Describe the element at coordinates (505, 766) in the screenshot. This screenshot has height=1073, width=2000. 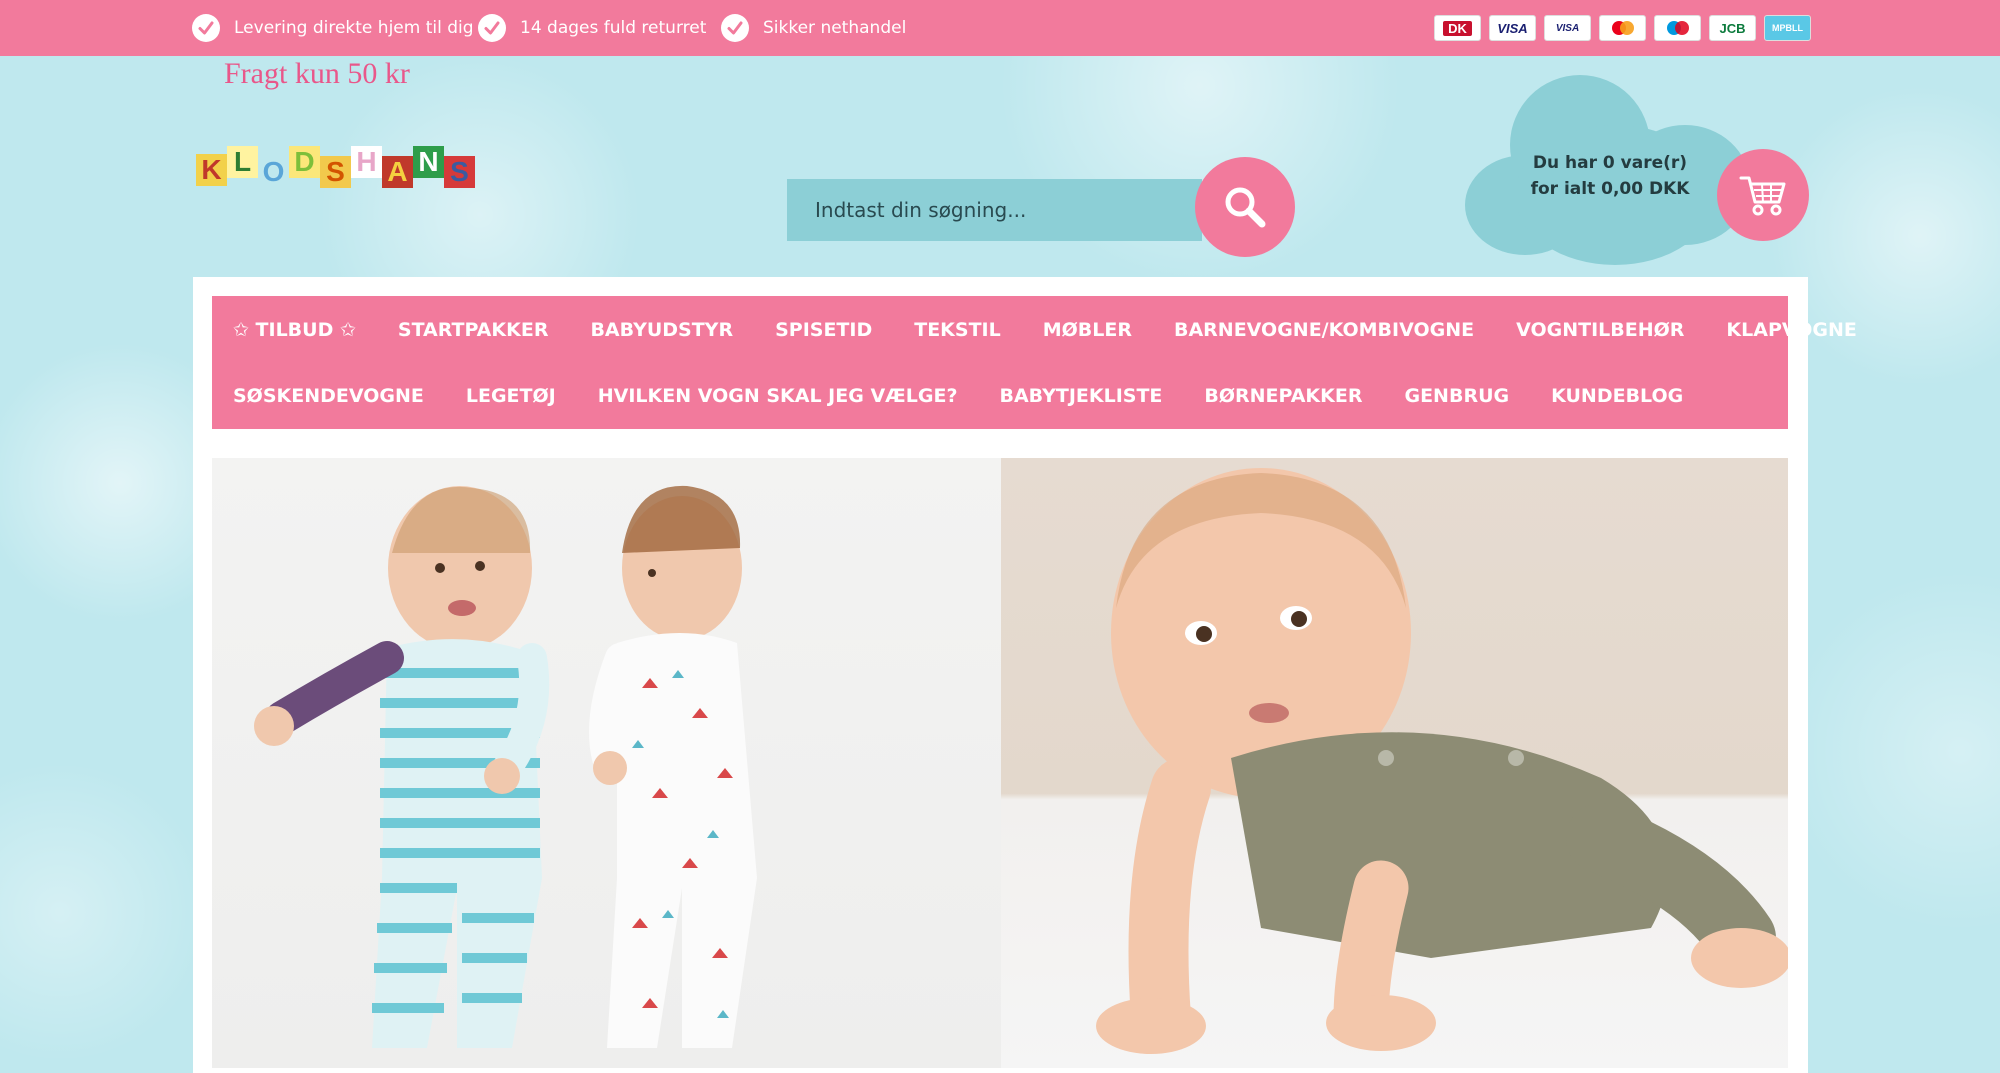
I see `babies-photo-illustration` at that location.